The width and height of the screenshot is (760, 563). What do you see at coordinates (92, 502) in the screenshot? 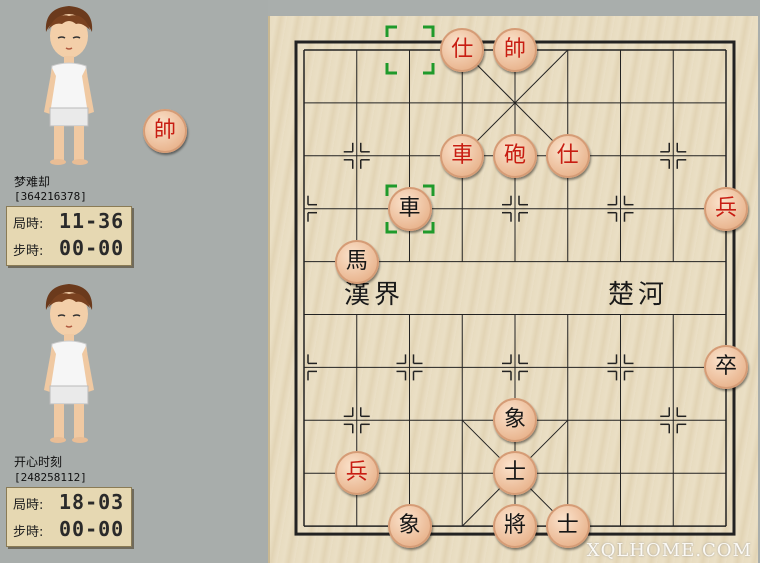
I see `player2-game-time: 18-03` at bounding box center [92, 502].